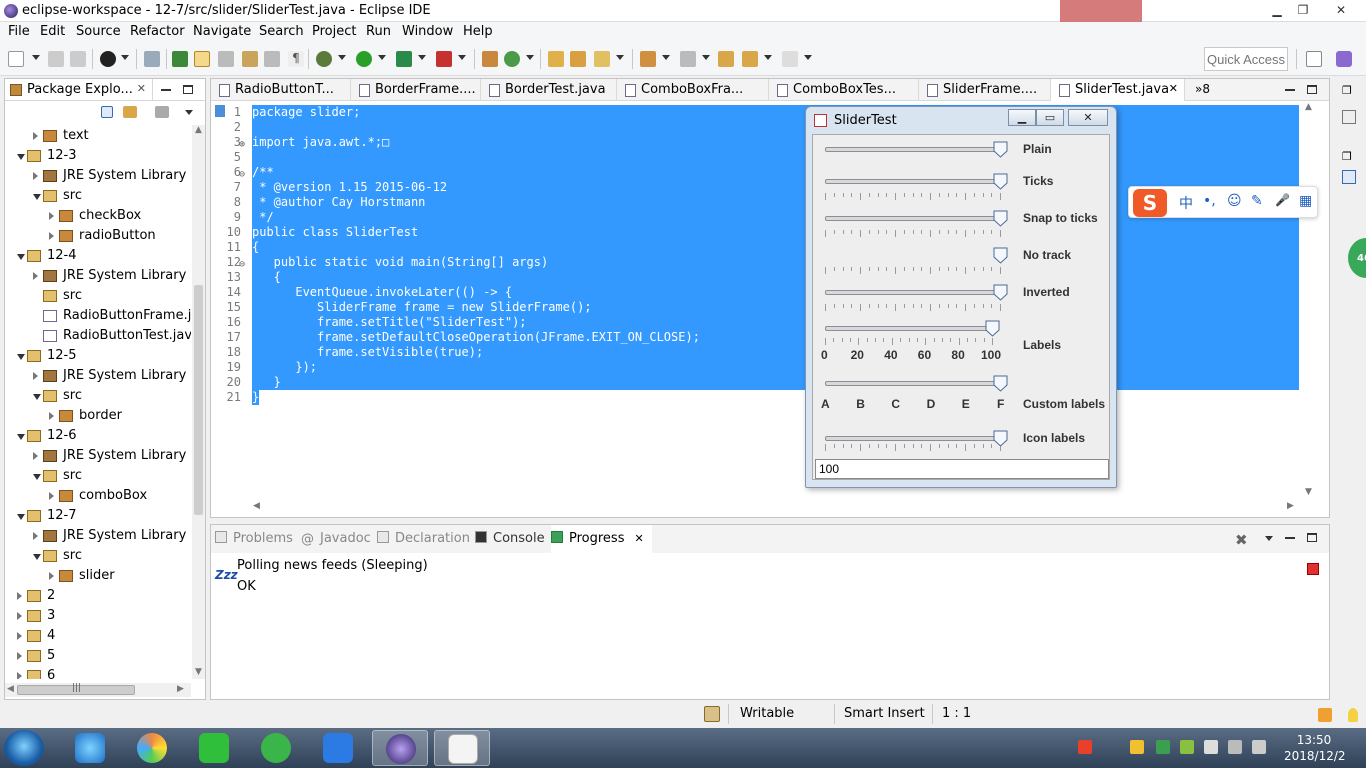 The image size is (1366, 768). I want to click on taskbar-wps, so click(338, 748).